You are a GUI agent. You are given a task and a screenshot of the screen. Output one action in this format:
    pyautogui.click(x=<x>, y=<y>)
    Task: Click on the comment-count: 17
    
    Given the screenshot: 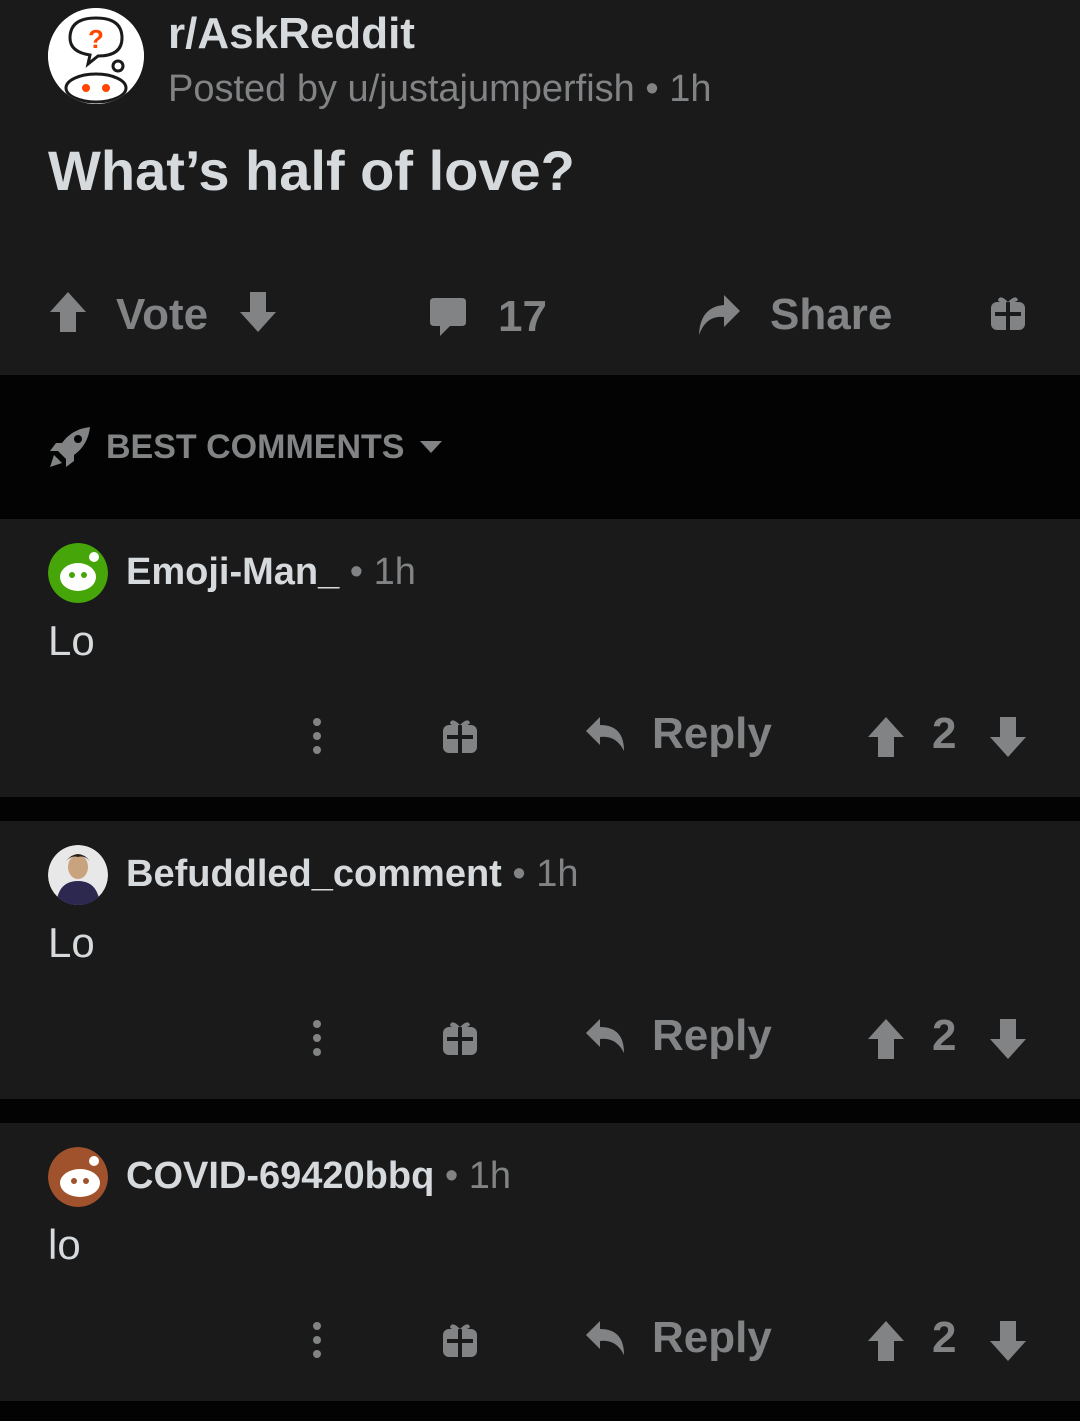 What is the action you would take?
    pyautogui.click(x=522, y=316)
    